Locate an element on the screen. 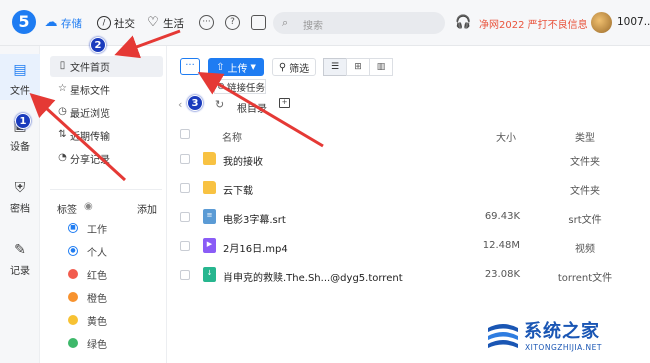 Image resolution: width=650 pixels, height=363 pixels. orange-dot-icon is located at coordinates (73, 297).